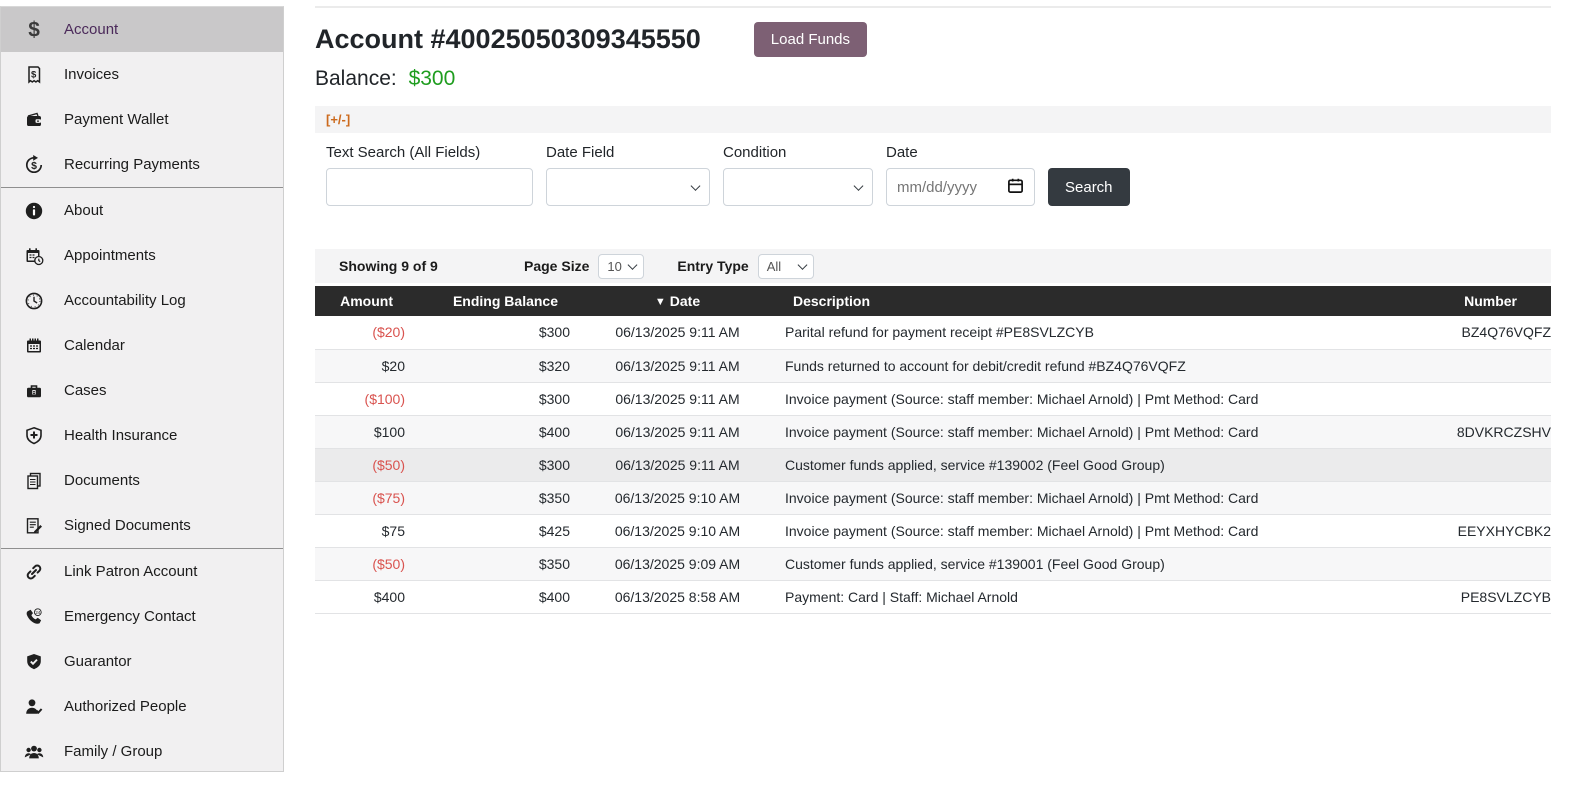 Image resolution: width=1573 pixels, height=789 pixels. I want to click on shield-cross-icon, so click(34, 436).